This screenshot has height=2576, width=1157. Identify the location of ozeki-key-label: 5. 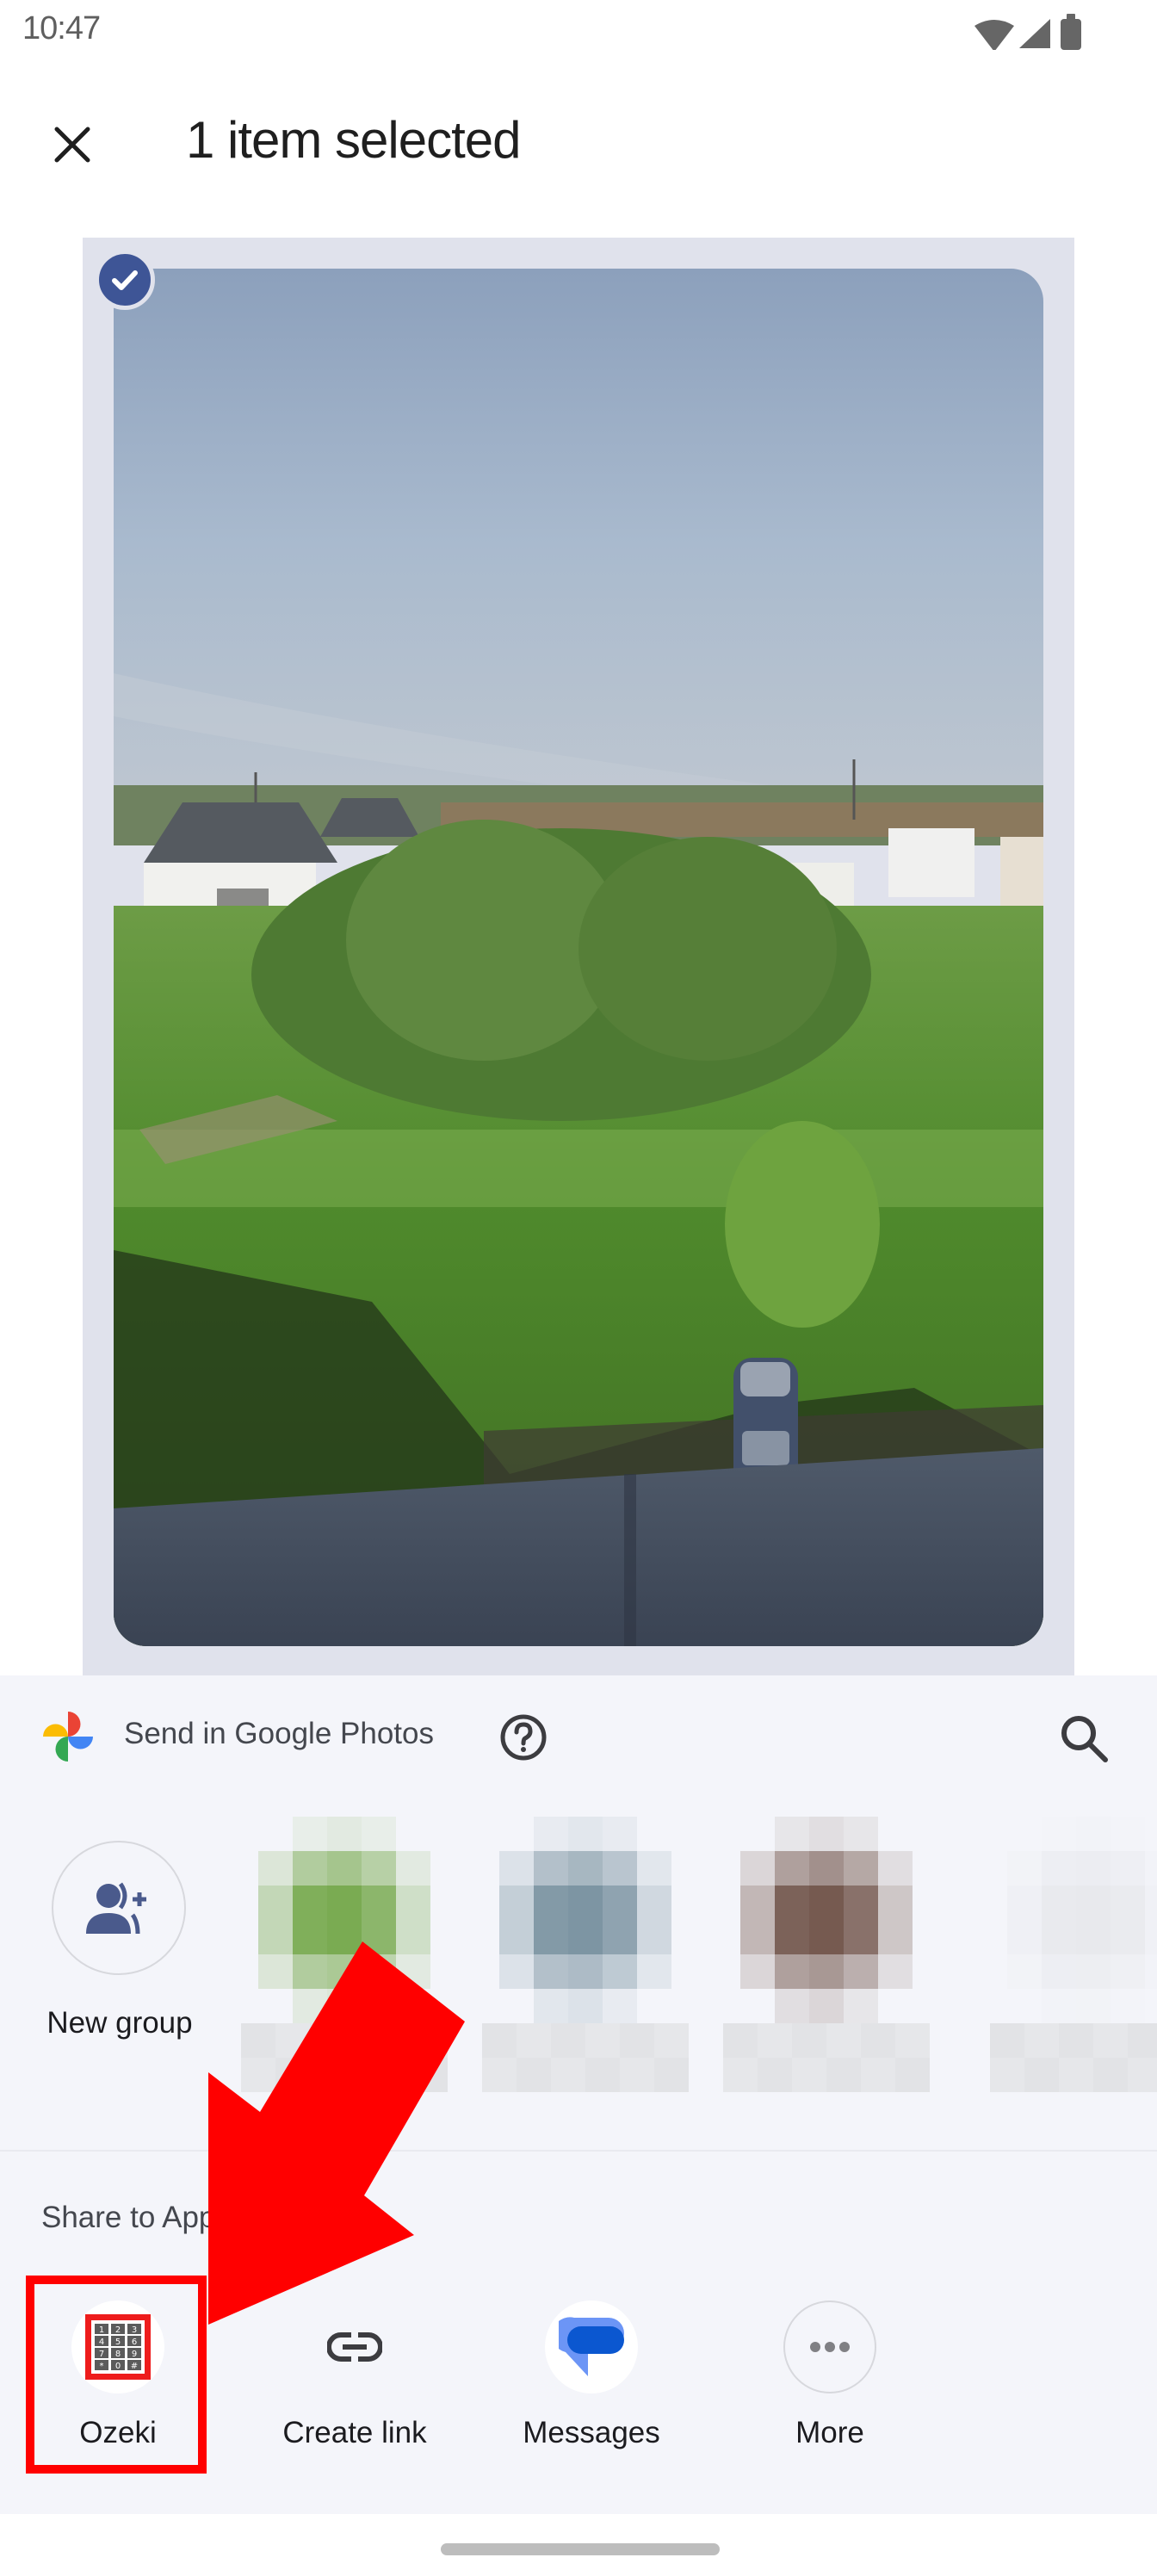
(118, 2342).